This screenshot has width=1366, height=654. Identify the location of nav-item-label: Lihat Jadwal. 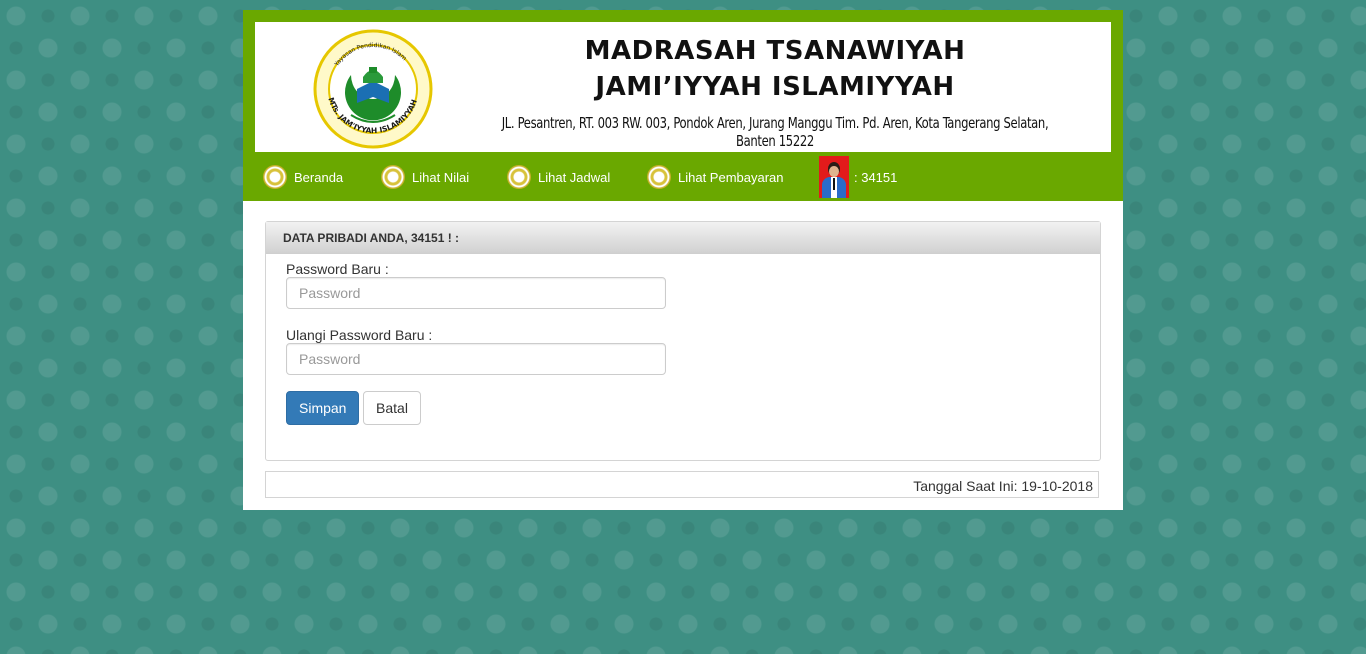
(574, 177).